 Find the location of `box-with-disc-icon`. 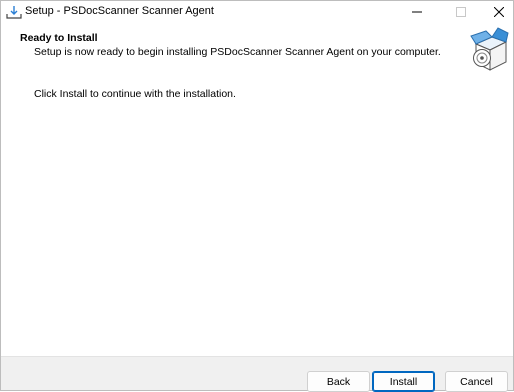

box-with-disc-icon is located at coordinates (489, 50).